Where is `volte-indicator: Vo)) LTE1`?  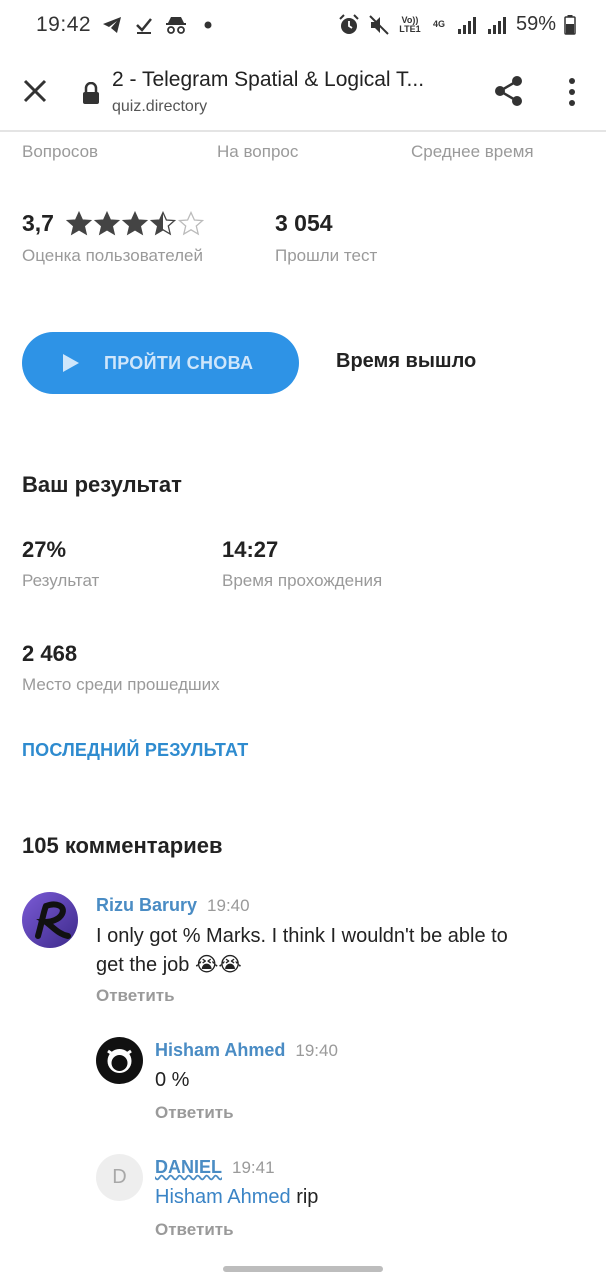
volte-indicator: Vo)) LTE1 is located at coordinates (410, 25).